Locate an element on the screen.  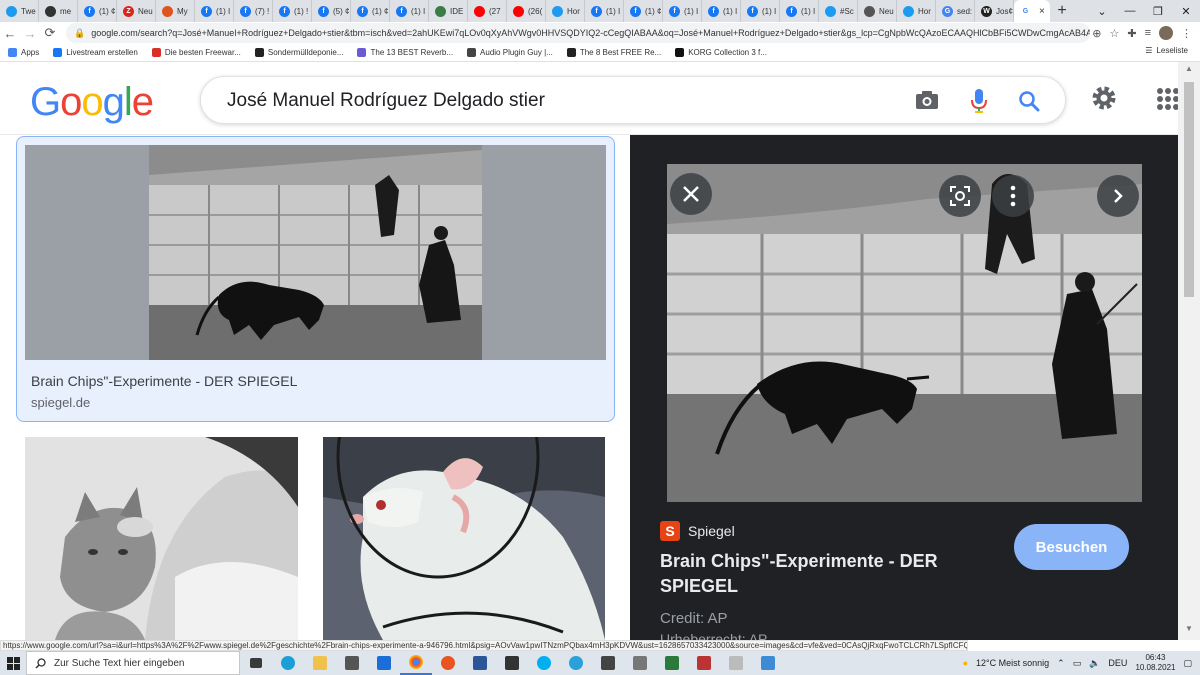
result-image-cat is located at coordinates (161, 538).